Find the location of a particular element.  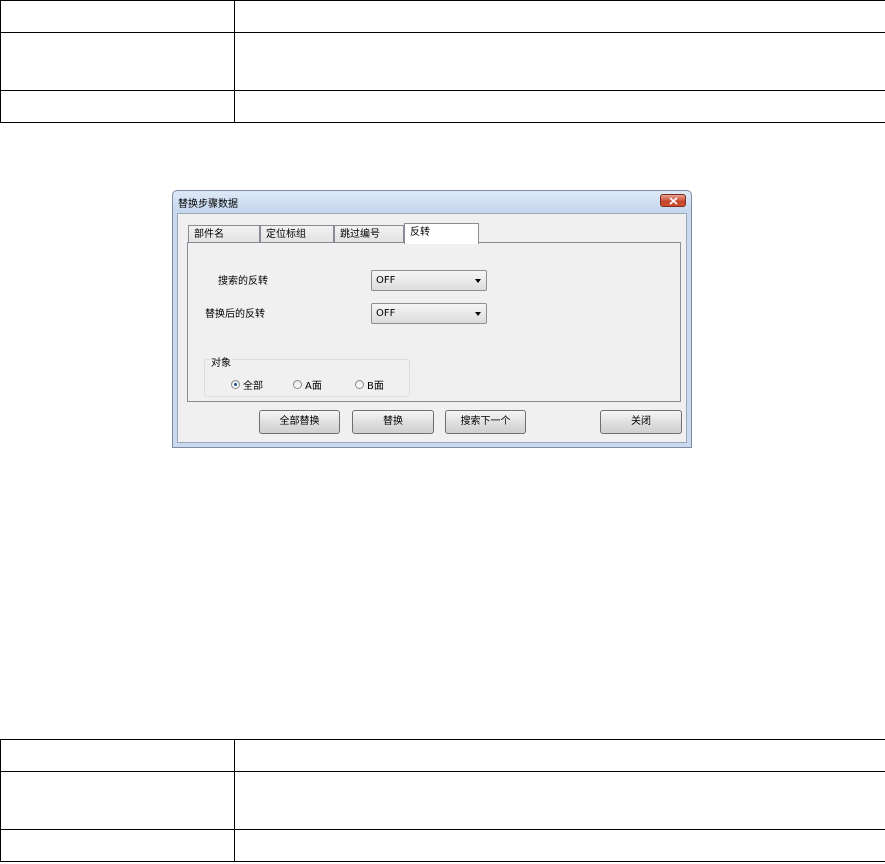

replace-reverse-select: OFF is located at coordinates (429, 313).